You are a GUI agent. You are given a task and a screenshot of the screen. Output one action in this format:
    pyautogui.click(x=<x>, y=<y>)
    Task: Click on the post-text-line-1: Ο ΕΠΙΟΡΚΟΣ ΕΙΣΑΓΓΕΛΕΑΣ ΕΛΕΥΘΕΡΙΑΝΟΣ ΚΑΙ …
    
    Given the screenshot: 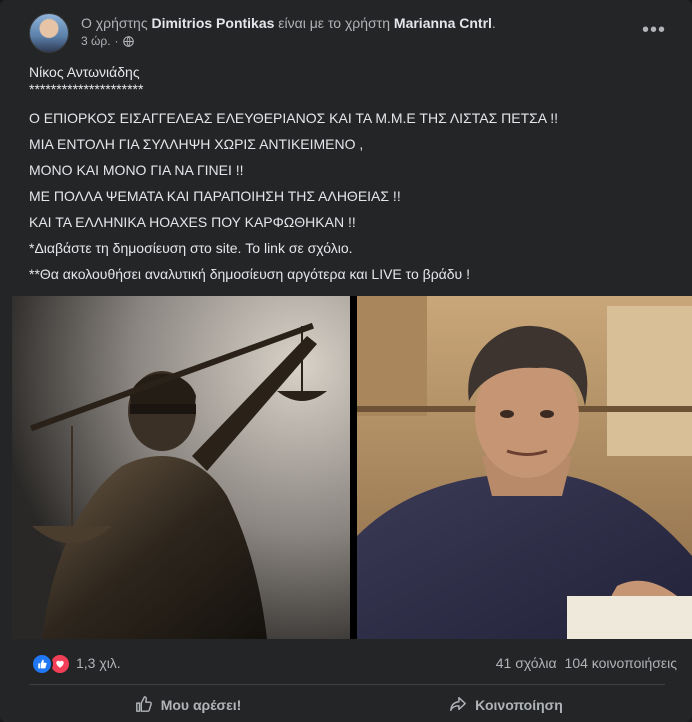 What is the action you would take?
    pyautogui.click(x=294, y=118)
    